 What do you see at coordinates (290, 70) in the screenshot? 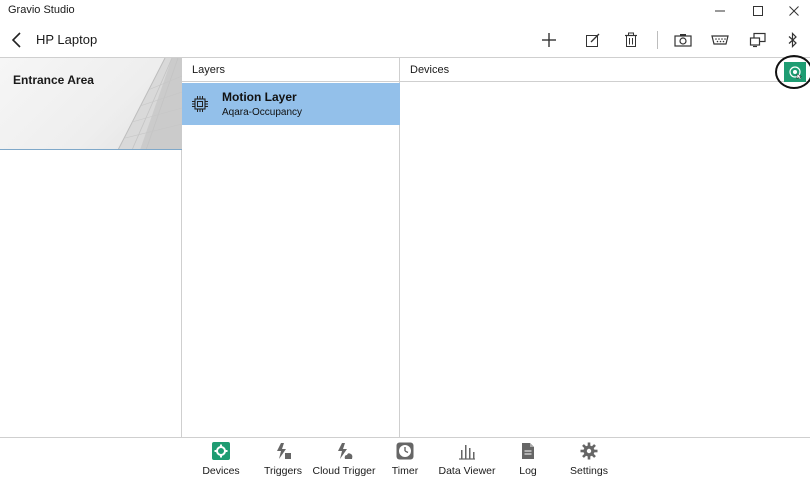
I see `layers-header: Layers` at bounding box center [290, 70].